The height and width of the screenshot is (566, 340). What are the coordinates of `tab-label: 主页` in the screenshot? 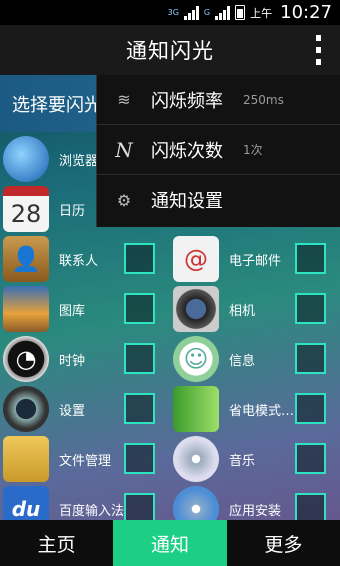 It's located at (56, 544).